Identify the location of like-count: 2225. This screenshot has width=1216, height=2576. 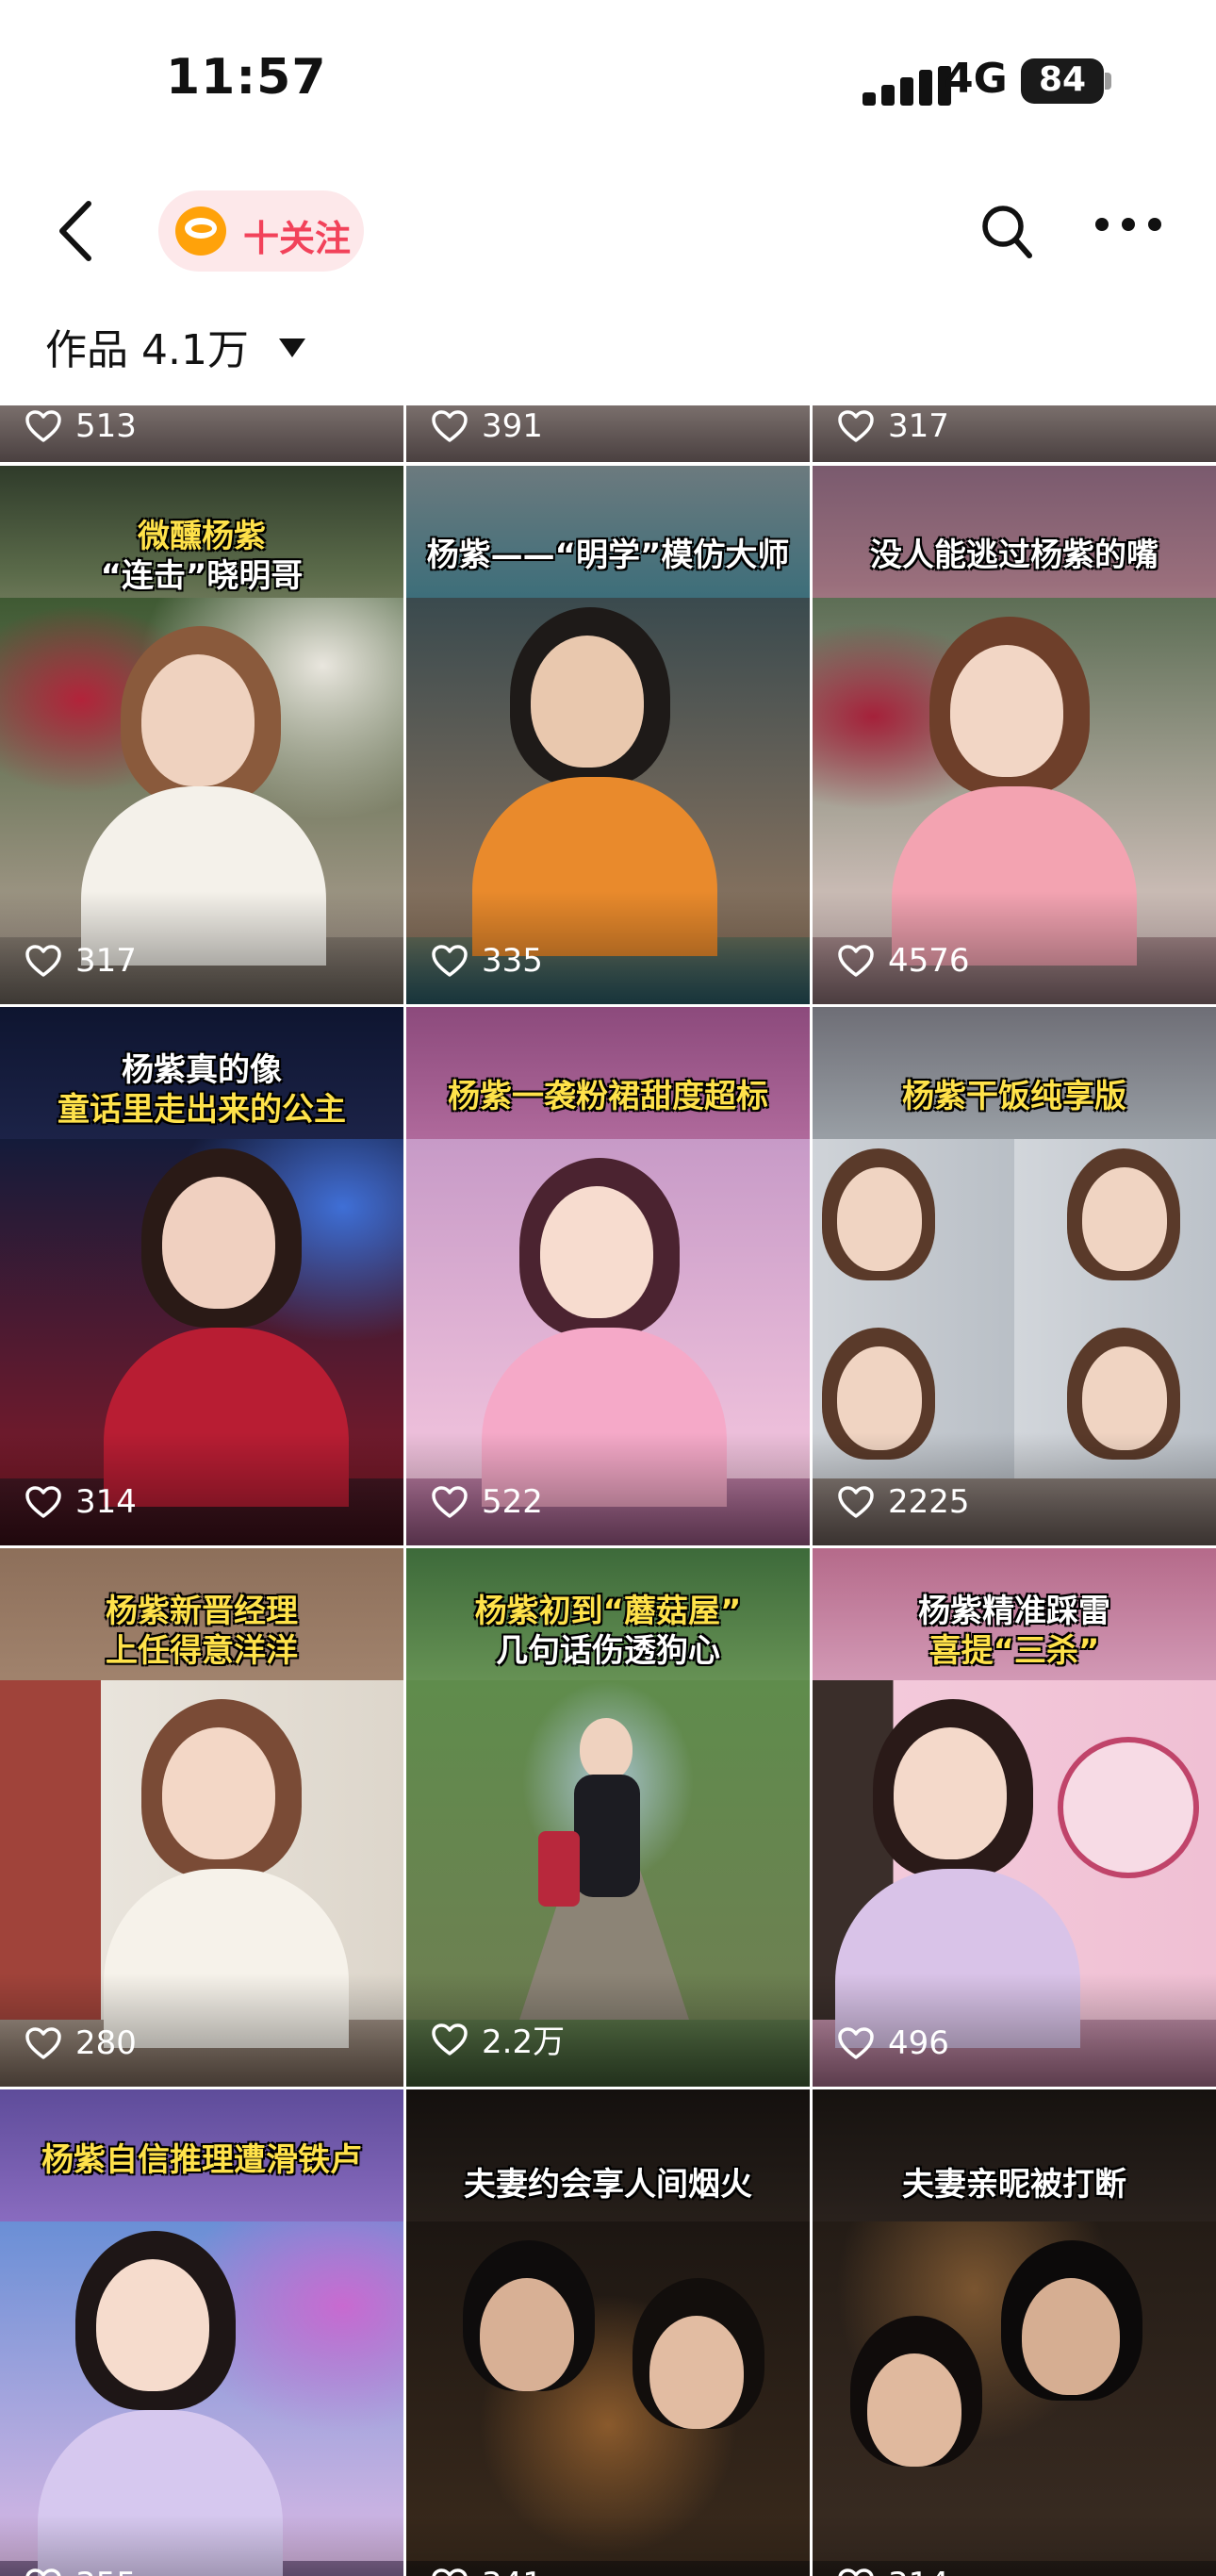
(903, 1502).